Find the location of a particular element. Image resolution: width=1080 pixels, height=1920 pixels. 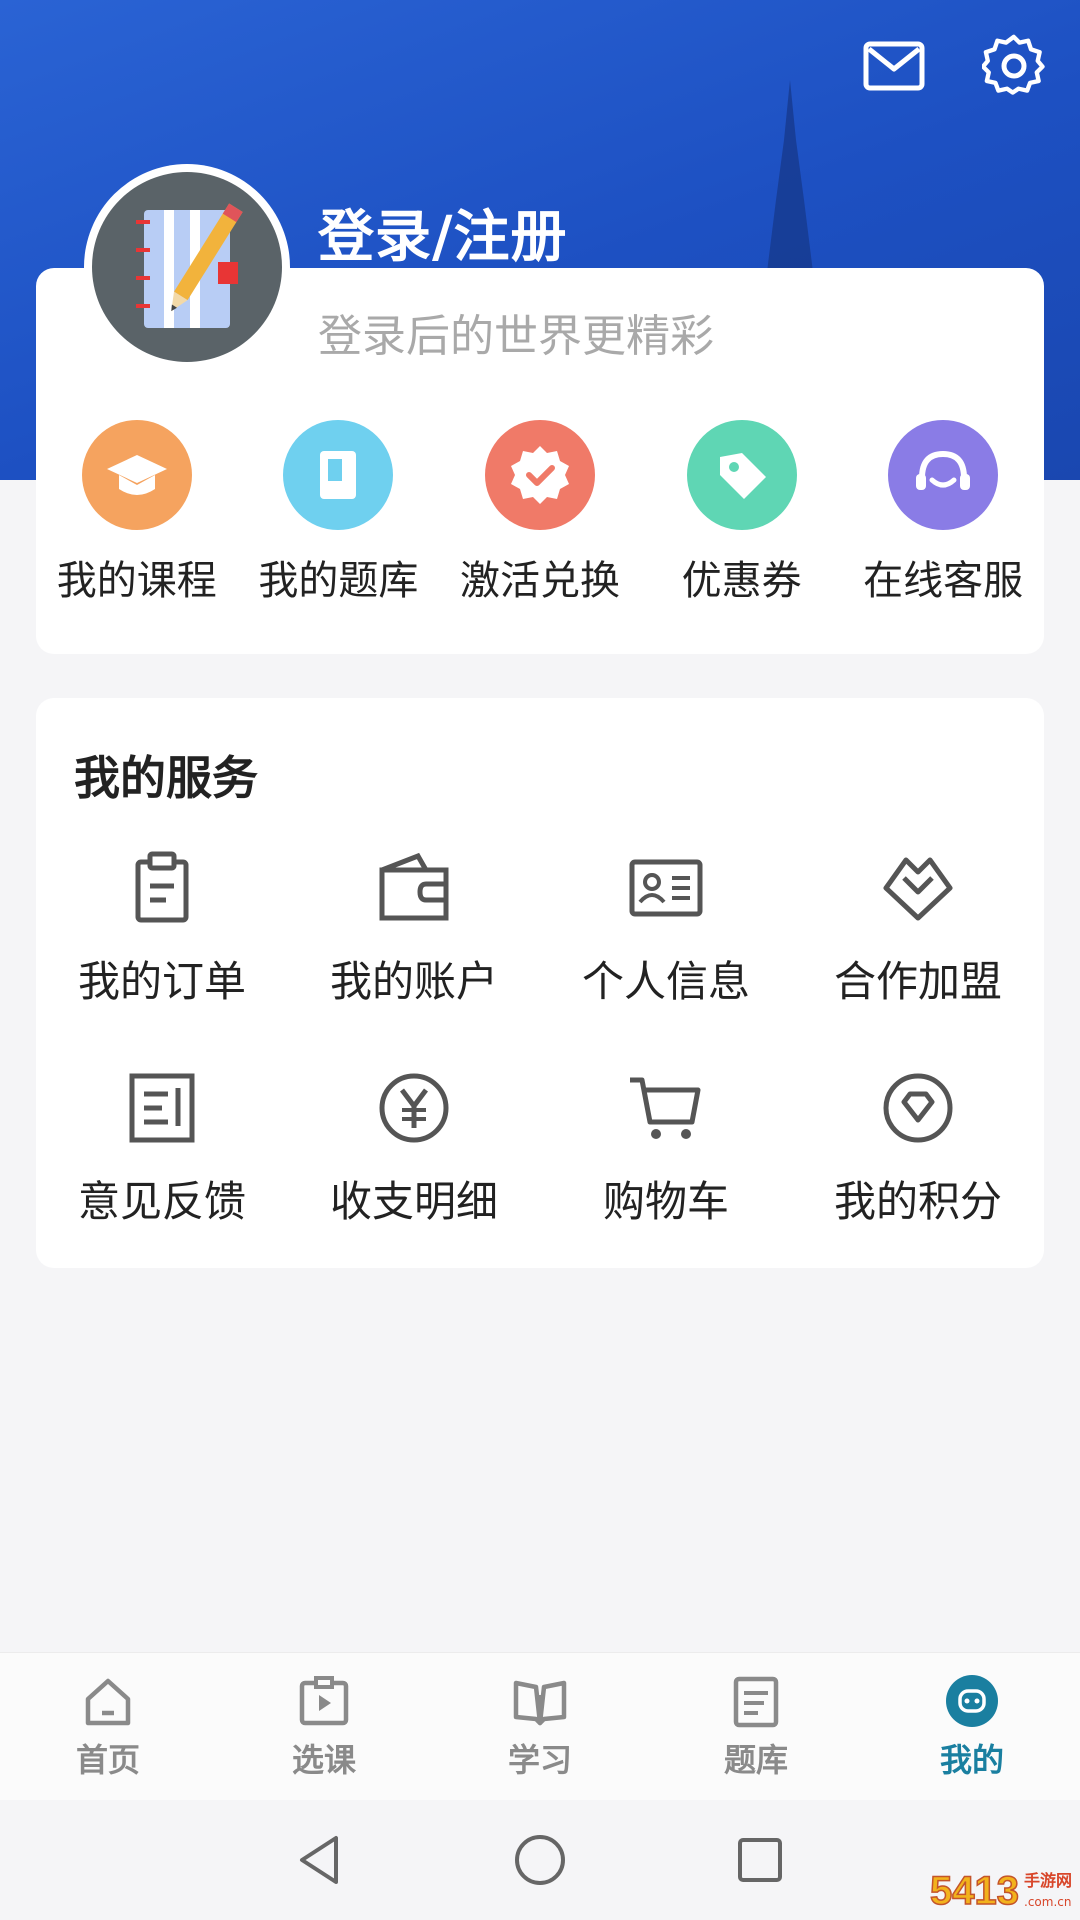

system-navigation-bar is located at coordinates (540, 1860).